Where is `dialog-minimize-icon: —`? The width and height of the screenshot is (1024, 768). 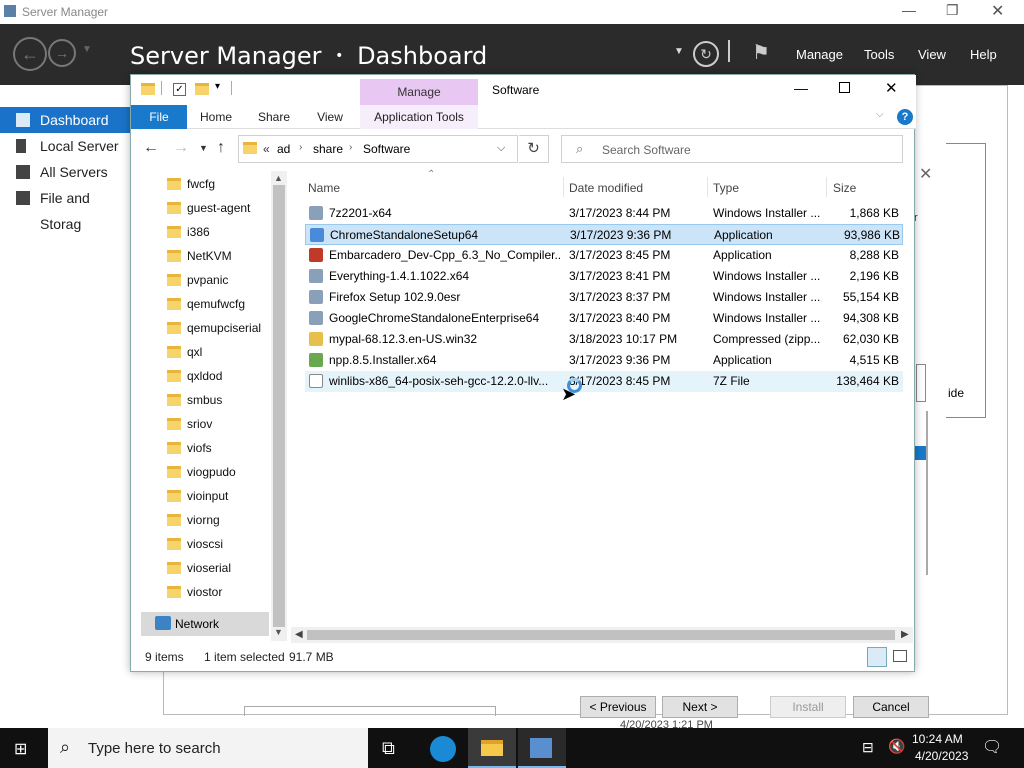 dialog-minimize-icon: — is located at coordinates (801, 88).